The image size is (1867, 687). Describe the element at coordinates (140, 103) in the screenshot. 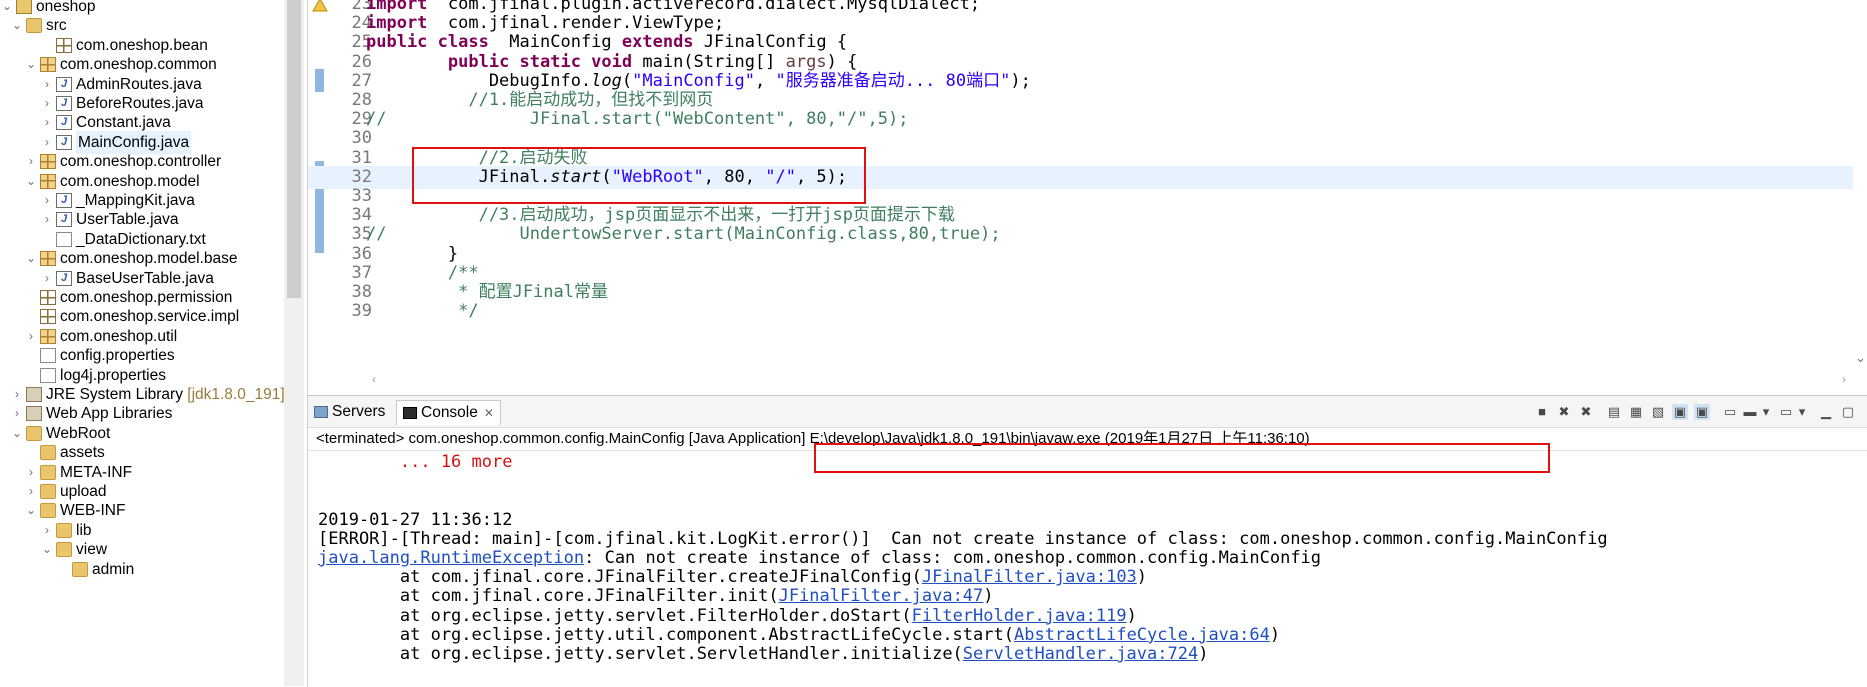

I see `tree-item-text: BeforeRoutes.java` at that location.